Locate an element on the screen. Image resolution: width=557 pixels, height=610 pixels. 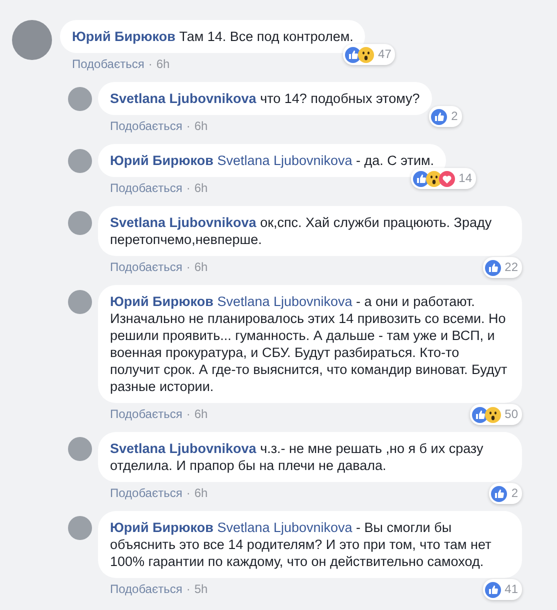
comment-text: Svetlana Ljubovnikova ок,спс. Хай служби працюють. Зраду перетопчемо,невперше. is located at coordinates (301, 231).